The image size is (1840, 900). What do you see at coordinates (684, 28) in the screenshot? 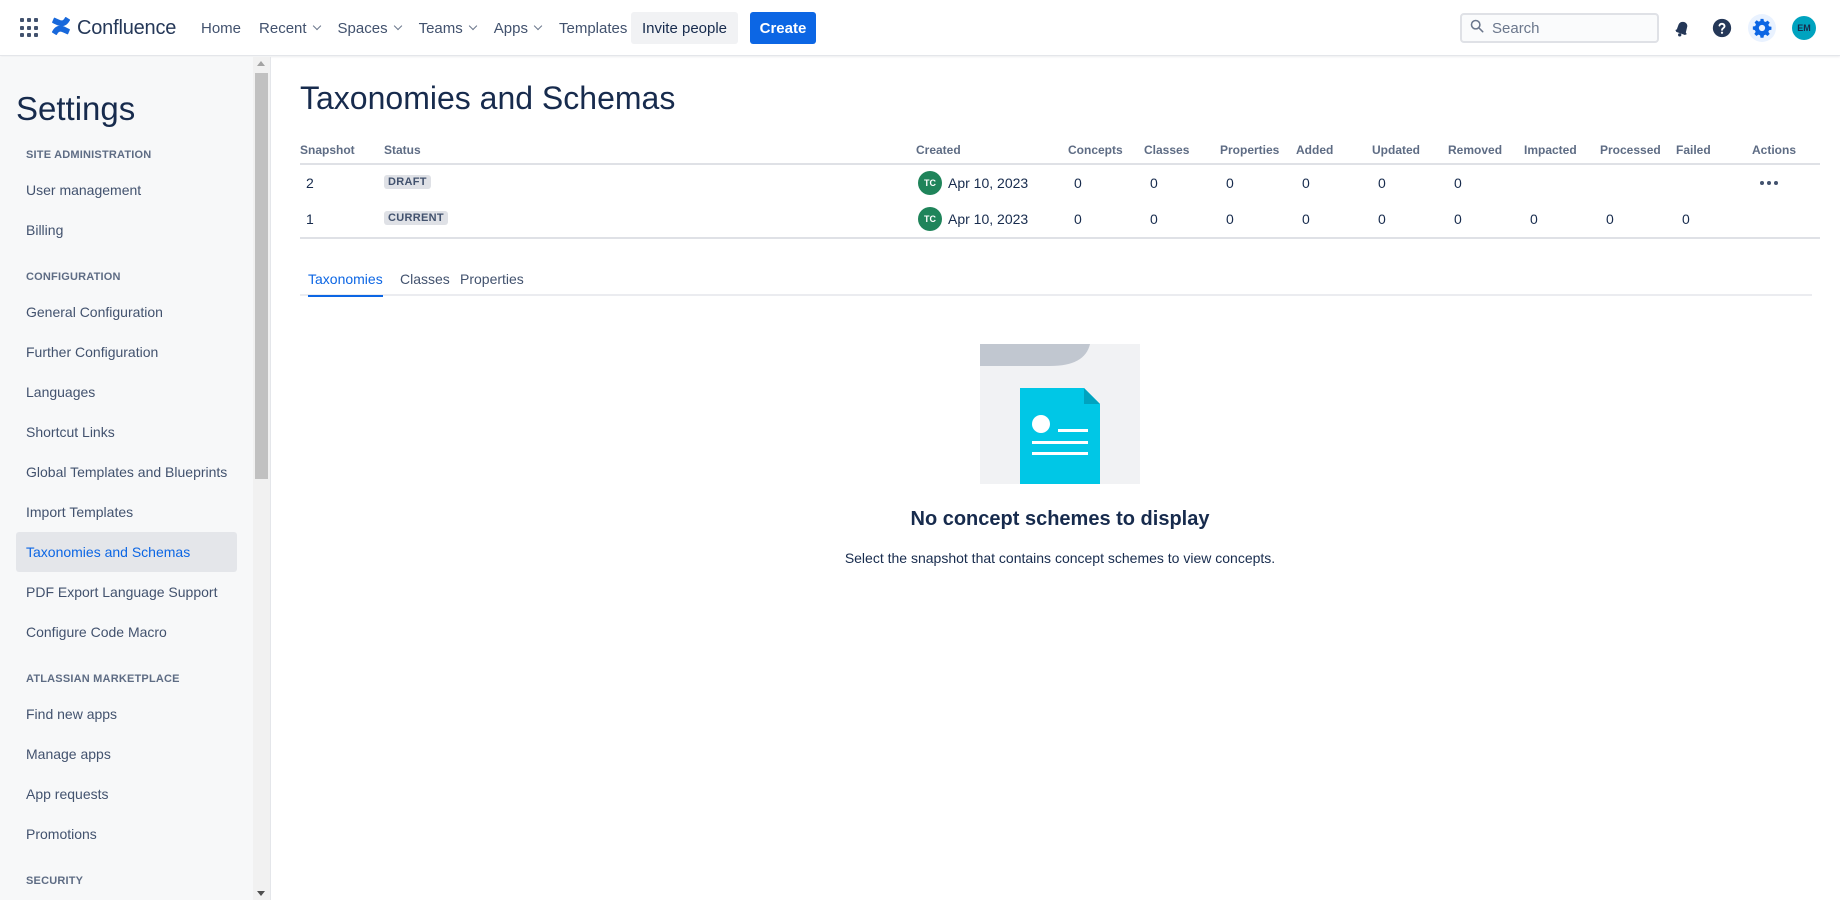
I see `invite-people-button: Invite people` at bounding box center [684, 28].